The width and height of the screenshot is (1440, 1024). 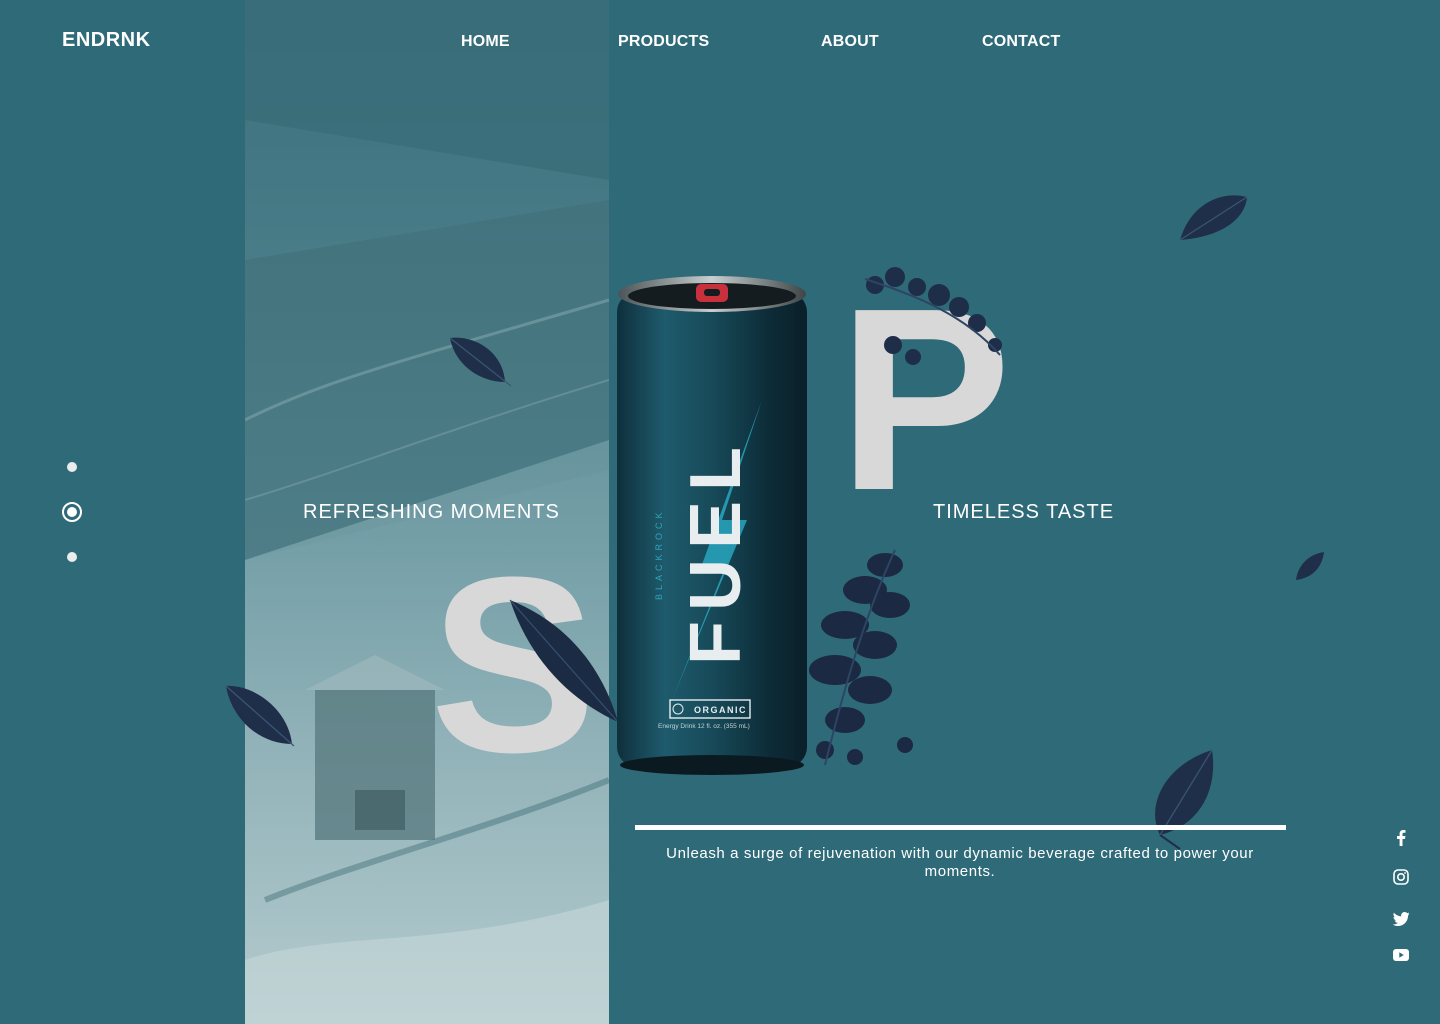 I want to click on youtube-icon, so click(x=1401, y=955).